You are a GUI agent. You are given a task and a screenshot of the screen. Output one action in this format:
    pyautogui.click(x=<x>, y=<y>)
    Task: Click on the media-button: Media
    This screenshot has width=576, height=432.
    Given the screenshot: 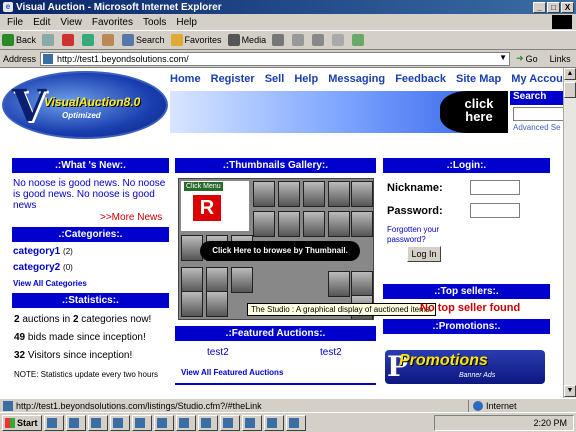 What is the action you would take?
    pyautogui.click(x=246, y=40)
    